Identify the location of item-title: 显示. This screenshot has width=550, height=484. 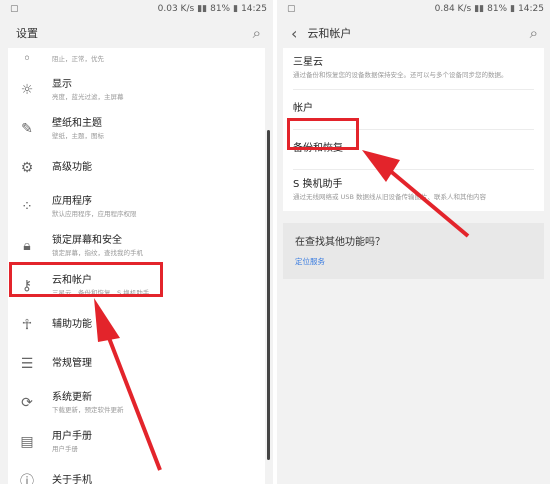
(62, 84).